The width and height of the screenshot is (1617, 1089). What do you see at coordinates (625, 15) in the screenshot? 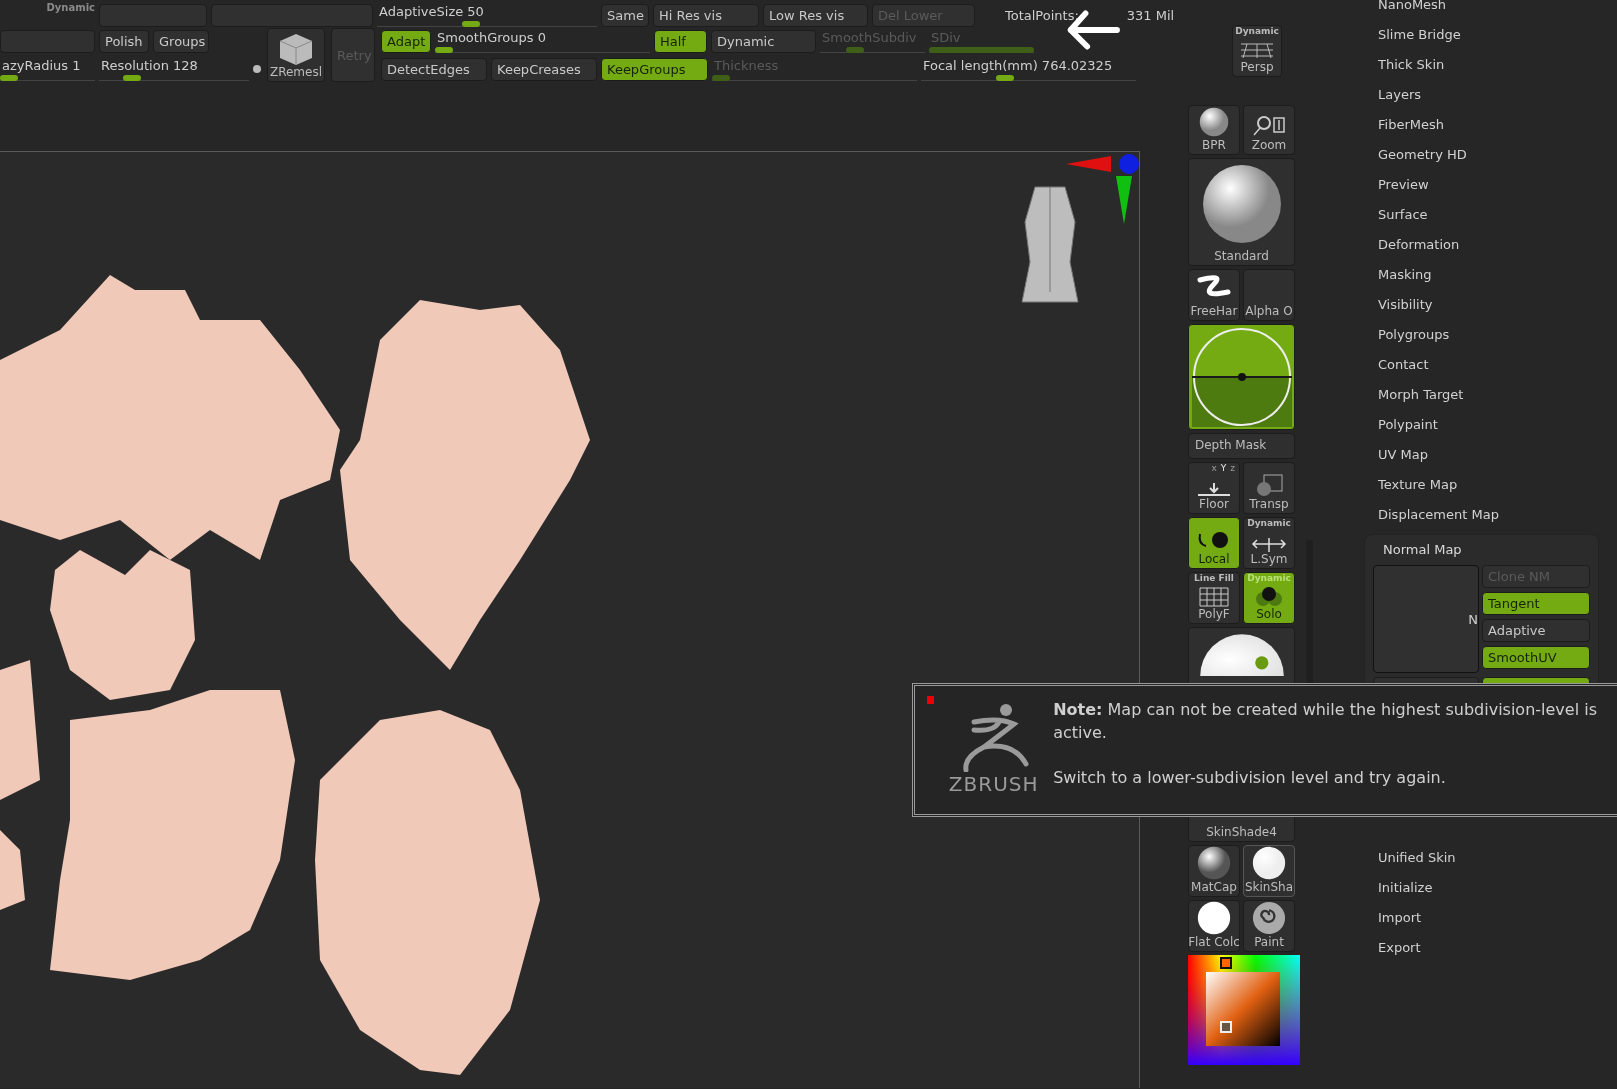
I see `toggle-button: Same` at bounding box center [625, 15].